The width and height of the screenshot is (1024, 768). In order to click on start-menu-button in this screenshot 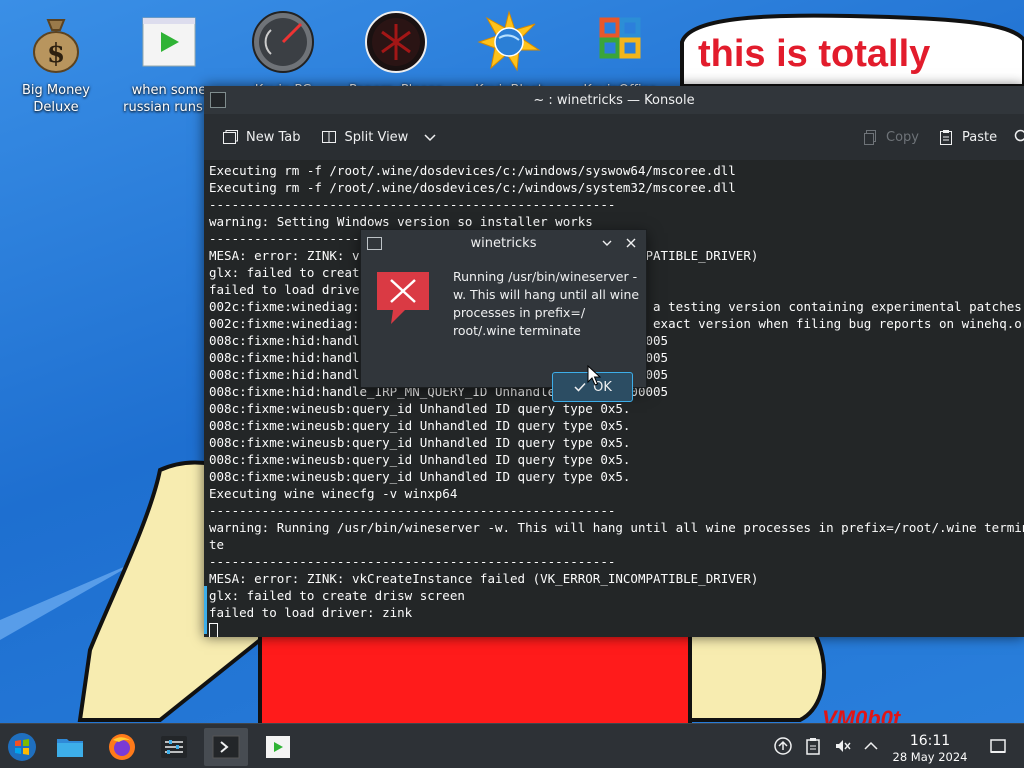, I will do `click(22, 747)`.